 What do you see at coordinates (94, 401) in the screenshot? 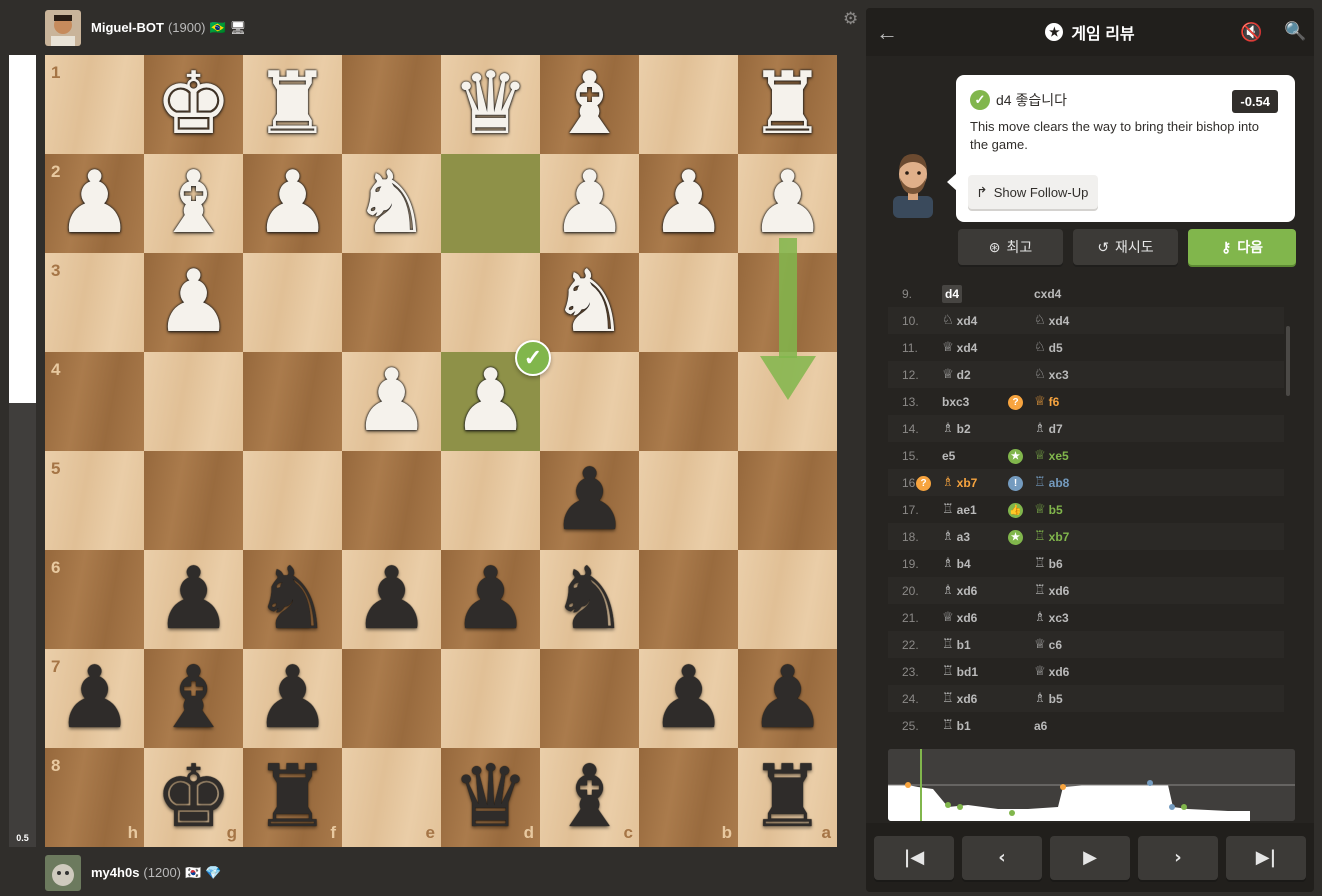
I see `square-h4: 4` at bounding box center [94, 401].